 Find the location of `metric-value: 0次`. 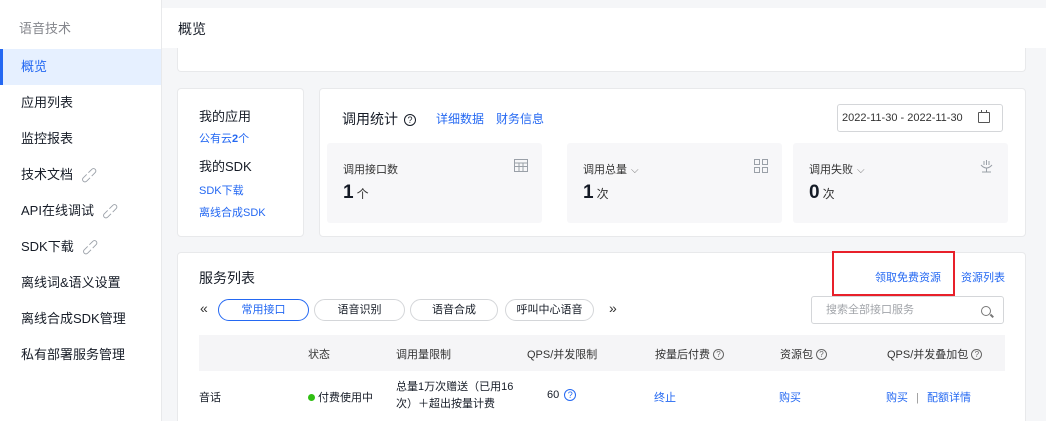

metric-value: 0次 is located at coordinates (822, 193).